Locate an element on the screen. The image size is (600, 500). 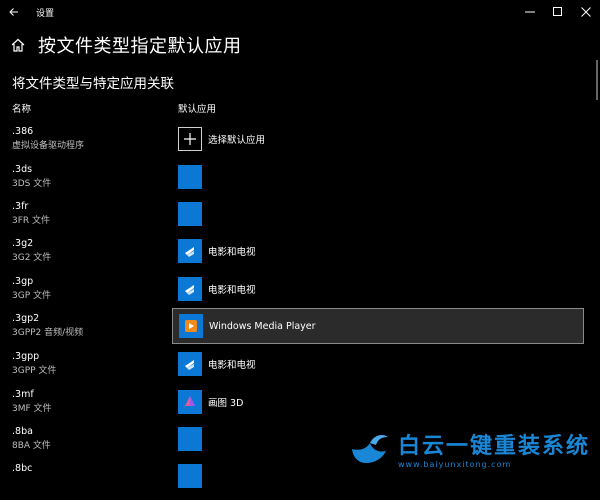
minimize-button is located at coordinates (530, 12).